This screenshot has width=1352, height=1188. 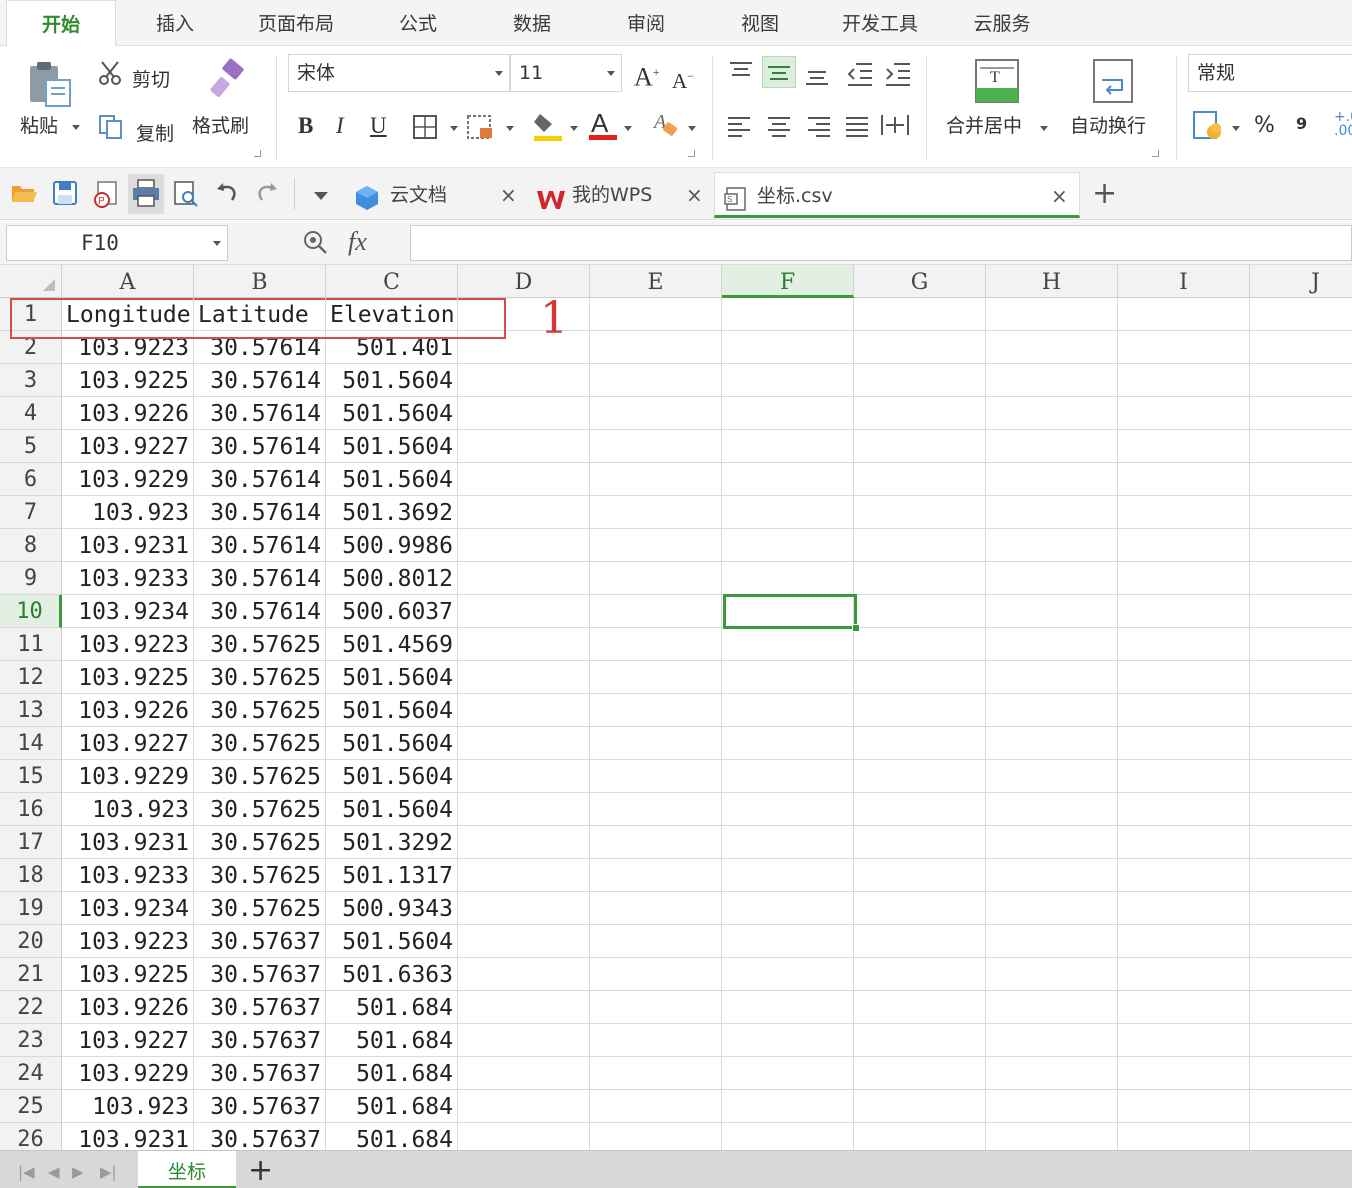 I want to click on table-cell: 30.57614, so click(x=260, y=446).